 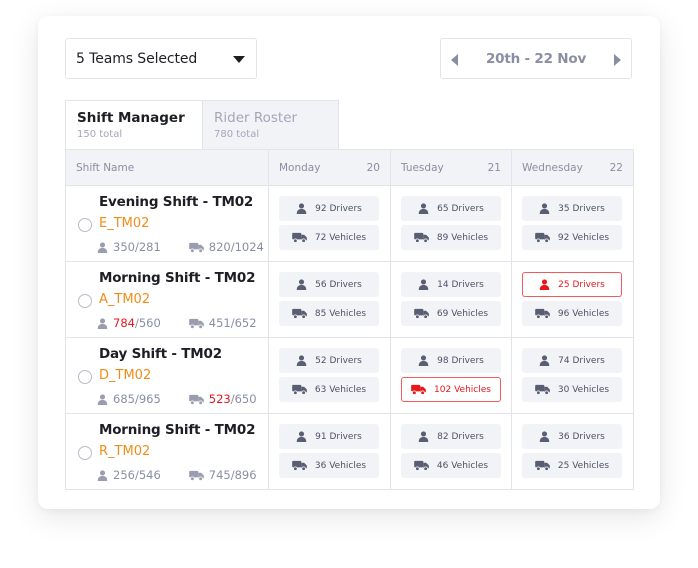 What do you see at coordinates (451, 237) in the screenshot?
I see `vehicles-pill: 89 Vehicles` at bounding box center [451, 237].